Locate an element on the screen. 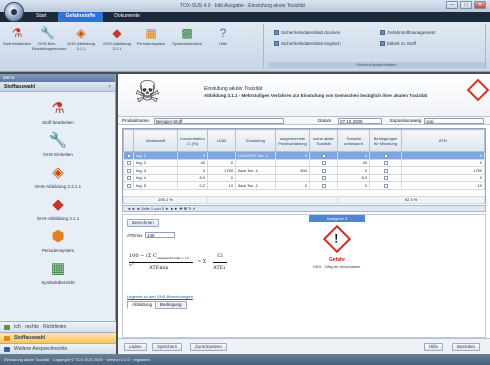 Image resolution: width=490 pixels, height=365 pixels. cell-class: Akut Tox. 4 is located at coordinates (255, 170).